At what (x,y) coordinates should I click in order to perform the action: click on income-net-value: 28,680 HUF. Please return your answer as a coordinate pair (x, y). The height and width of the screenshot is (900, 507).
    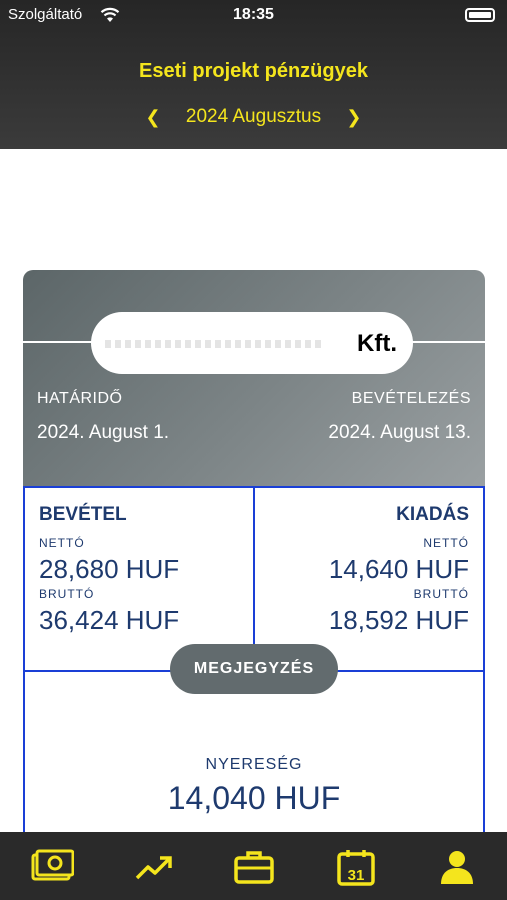
    Looking at the image, I should click on (109, 569).